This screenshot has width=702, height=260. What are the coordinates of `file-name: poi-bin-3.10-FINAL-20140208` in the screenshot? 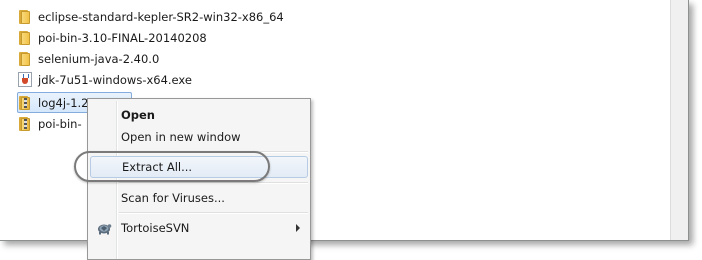 It's located at (122, 37).